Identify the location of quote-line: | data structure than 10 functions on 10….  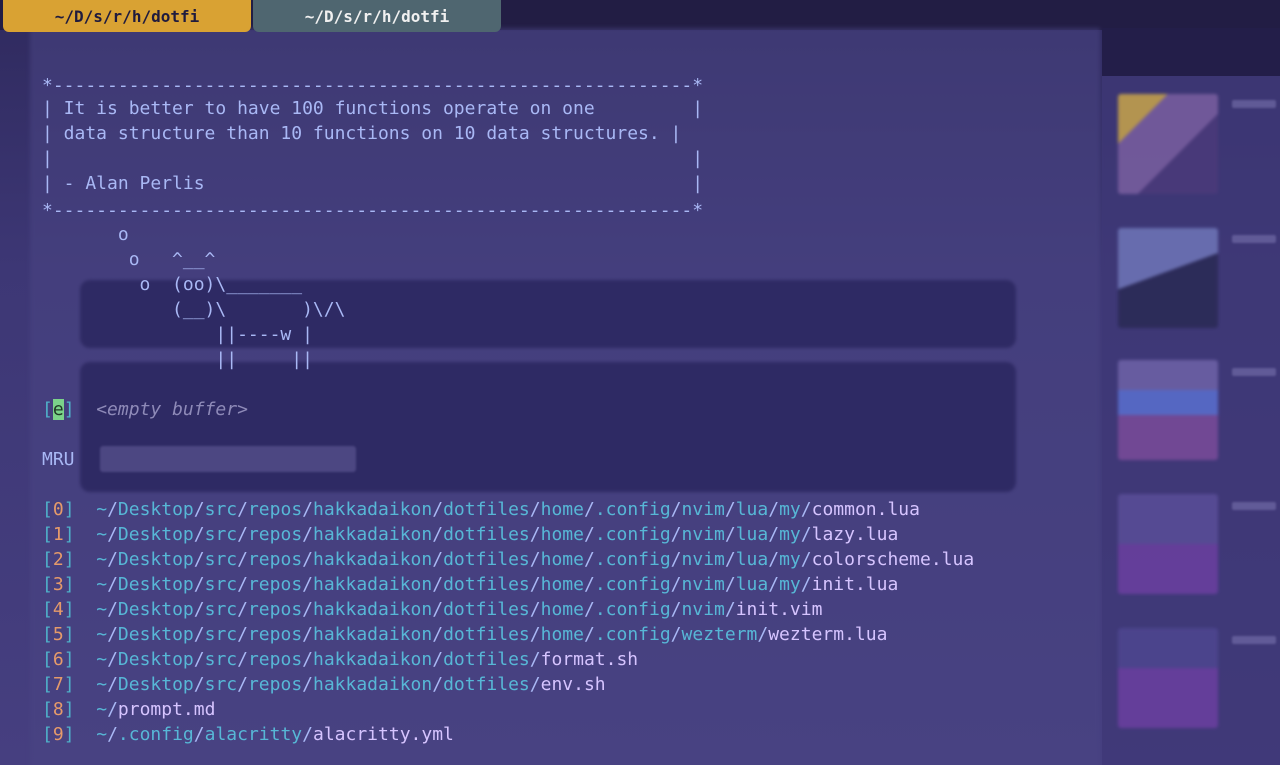
(362, 133).